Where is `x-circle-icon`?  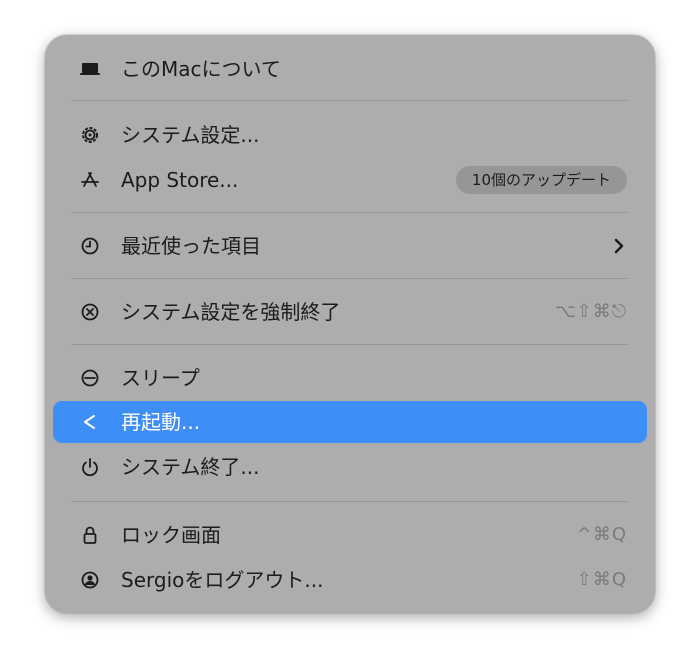 x-circle-icon is located at coordinates (90, 312).